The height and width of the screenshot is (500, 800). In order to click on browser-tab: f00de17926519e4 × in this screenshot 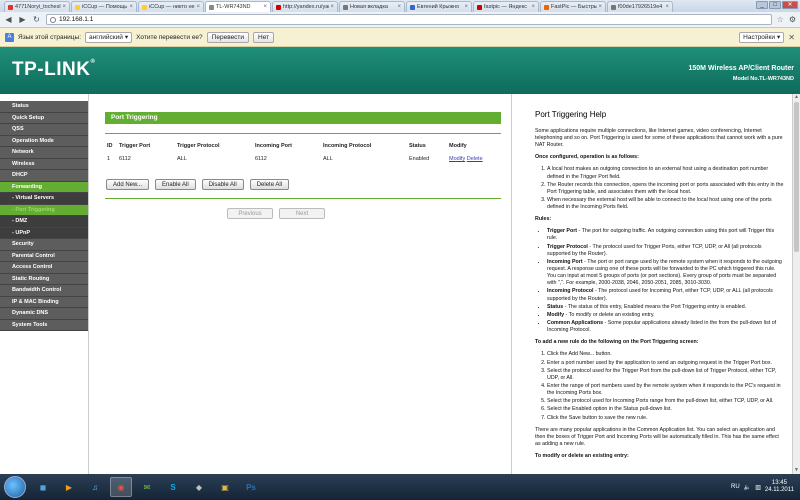, I will do `click(640, 6)`.